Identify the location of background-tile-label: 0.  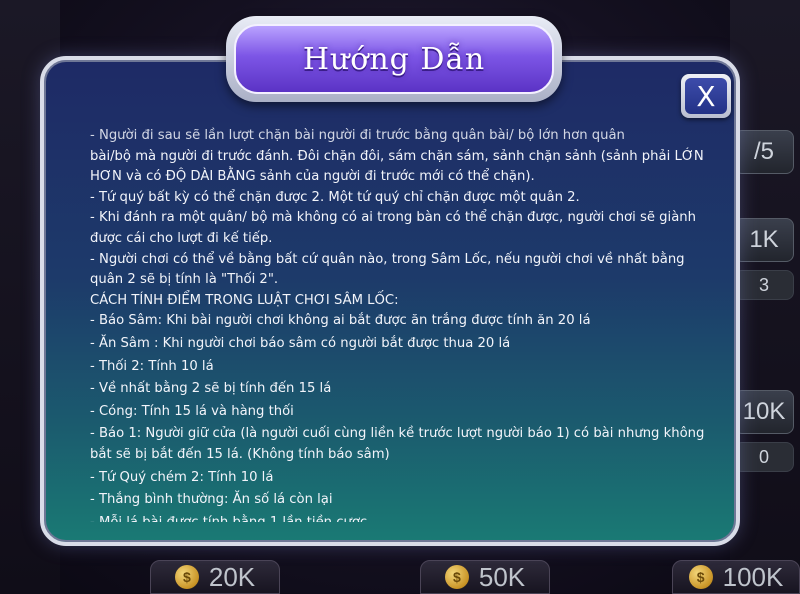
(763, 456).